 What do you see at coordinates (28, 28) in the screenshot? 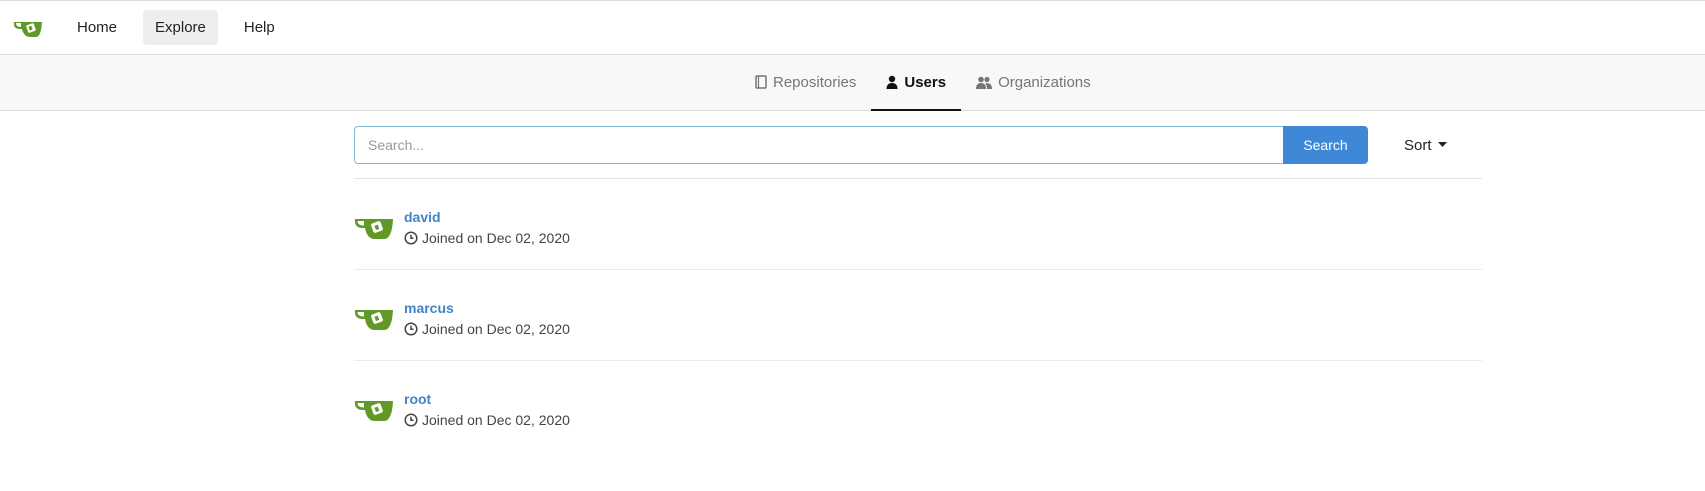
I see `gitea-teacup-icon` at bounding box center [28, 28].